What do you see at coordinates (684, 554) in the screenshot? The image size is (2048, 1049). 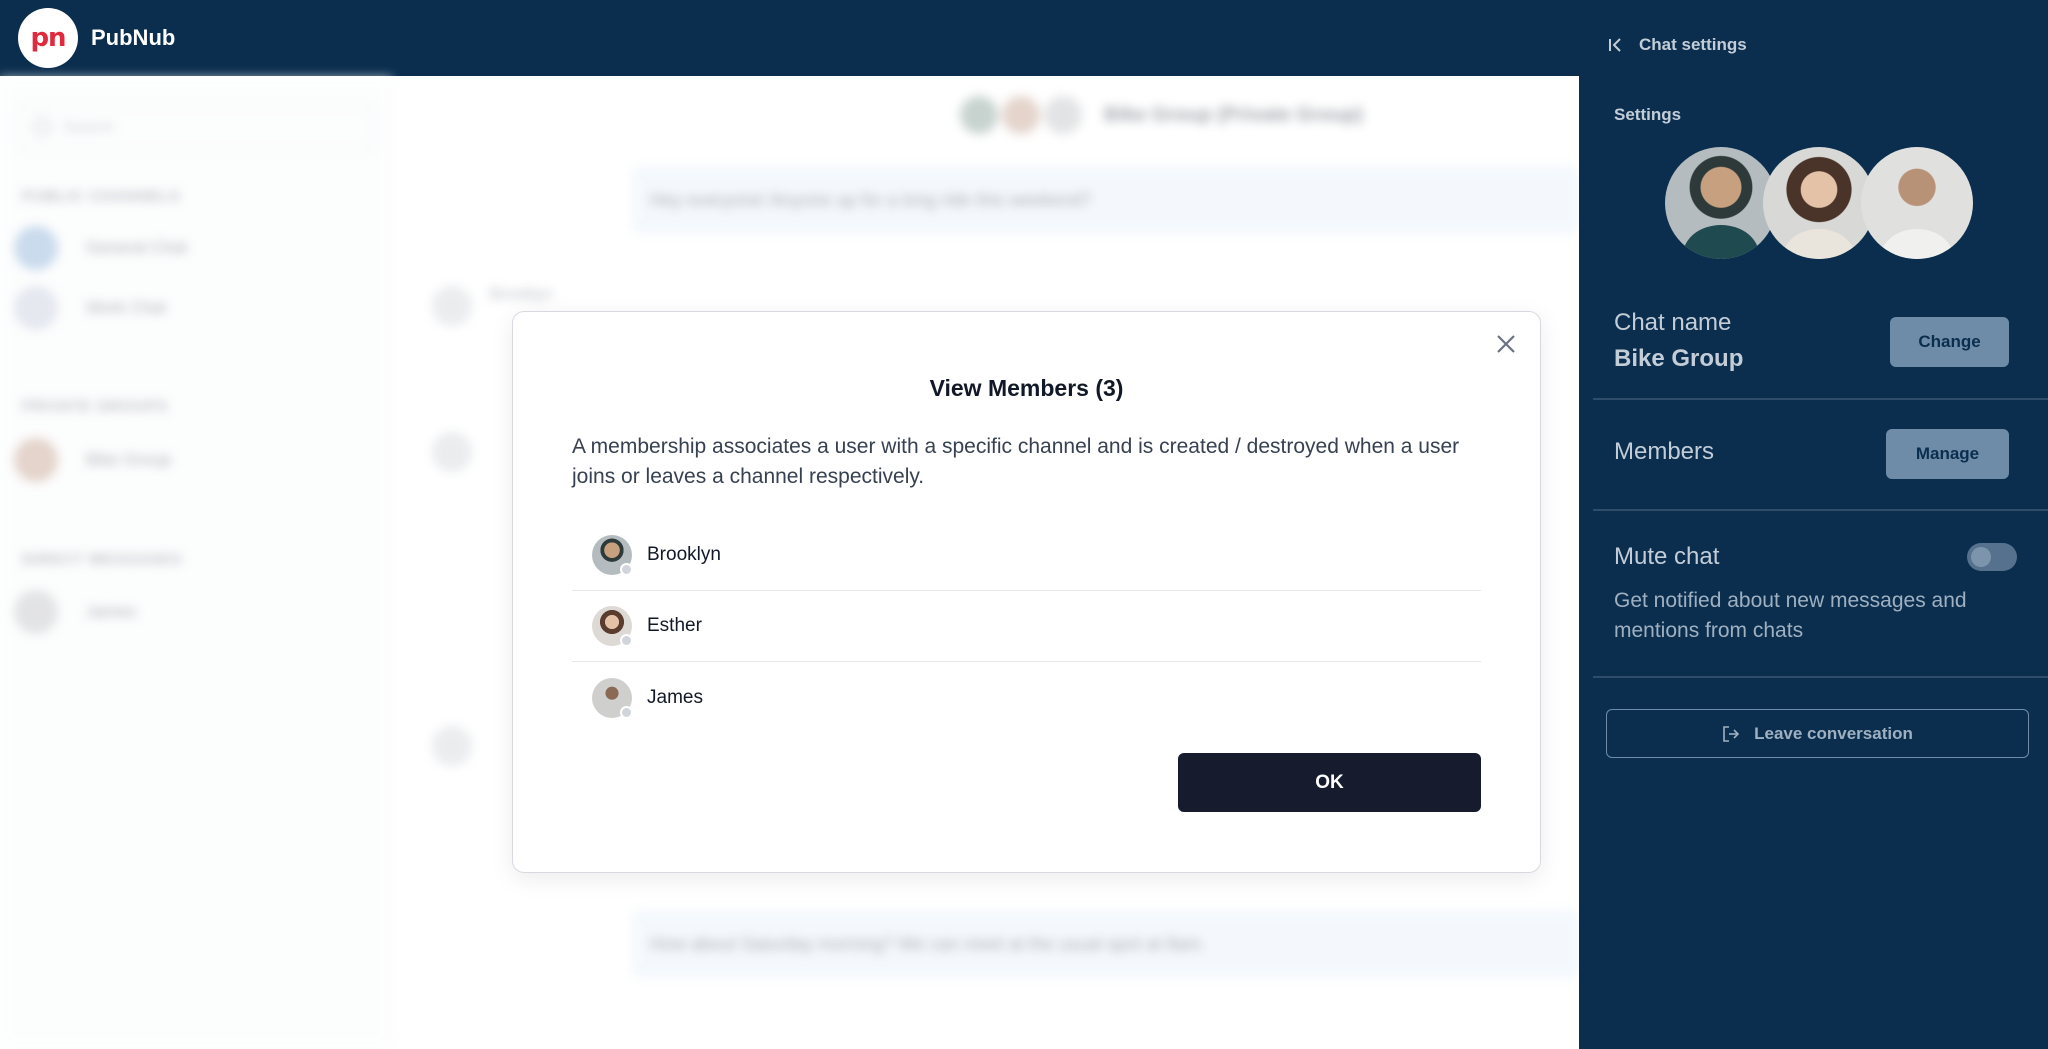 I see `member-name: Brooklyn` at bounding box center [684, 554].